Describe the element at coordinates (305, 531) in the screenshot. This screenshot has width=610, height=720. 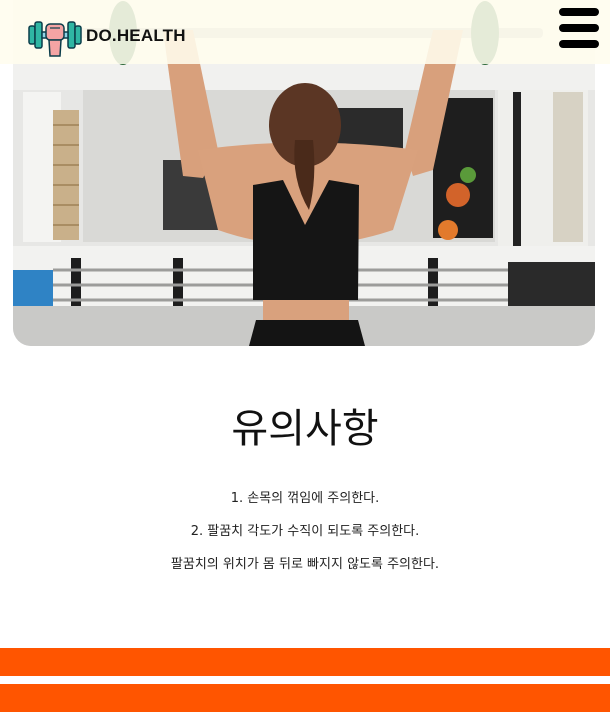
I see `list-item: 2. 팔꿈치 각도가 수직이 되도록 주의한다.` at that location.